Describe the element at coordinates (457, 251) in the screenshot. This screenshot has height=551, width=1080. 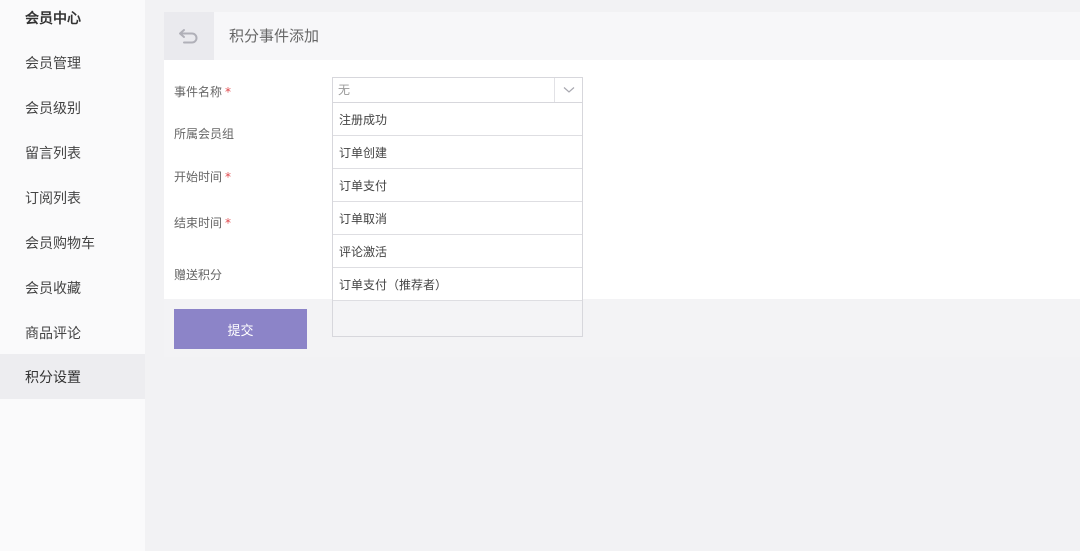
I see `dropdown-option: 评论激活` at that location.